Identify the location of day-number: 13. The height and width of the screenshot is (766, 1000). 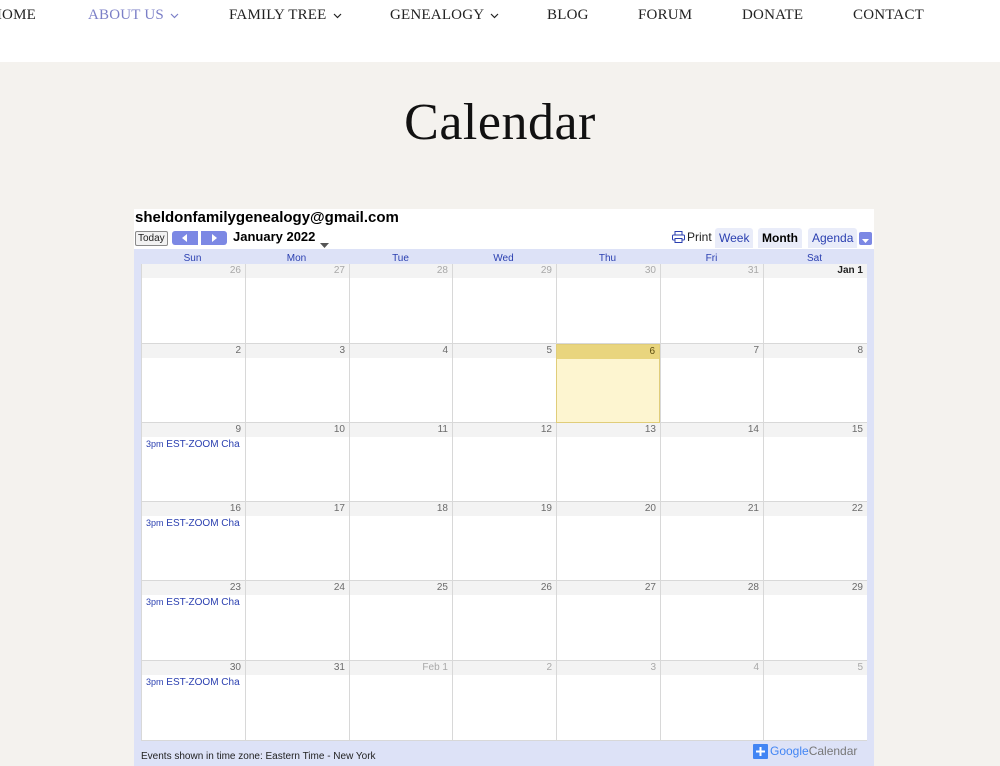
(608, 430).